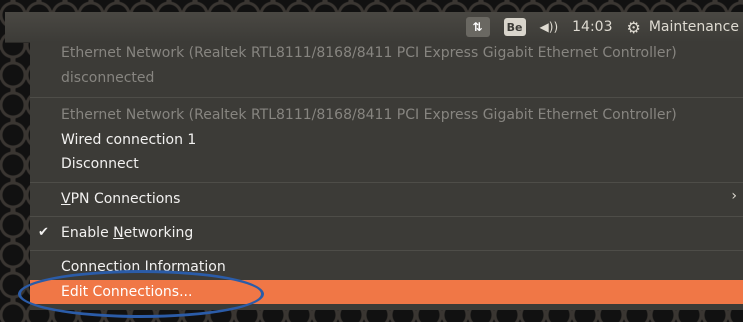 Image resolution: width=743 pixels, height=322 pixels. I want to click on enable-networking-mnemonic: N, so click(118, 233).